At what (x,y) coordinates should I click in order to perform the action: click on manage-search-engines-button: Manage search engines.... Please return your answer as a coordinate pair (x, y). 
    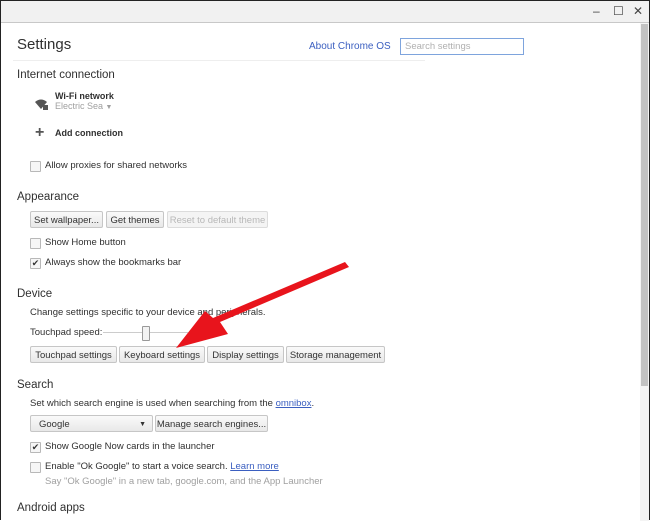
    Looking at the image, I should click on (211, 423).